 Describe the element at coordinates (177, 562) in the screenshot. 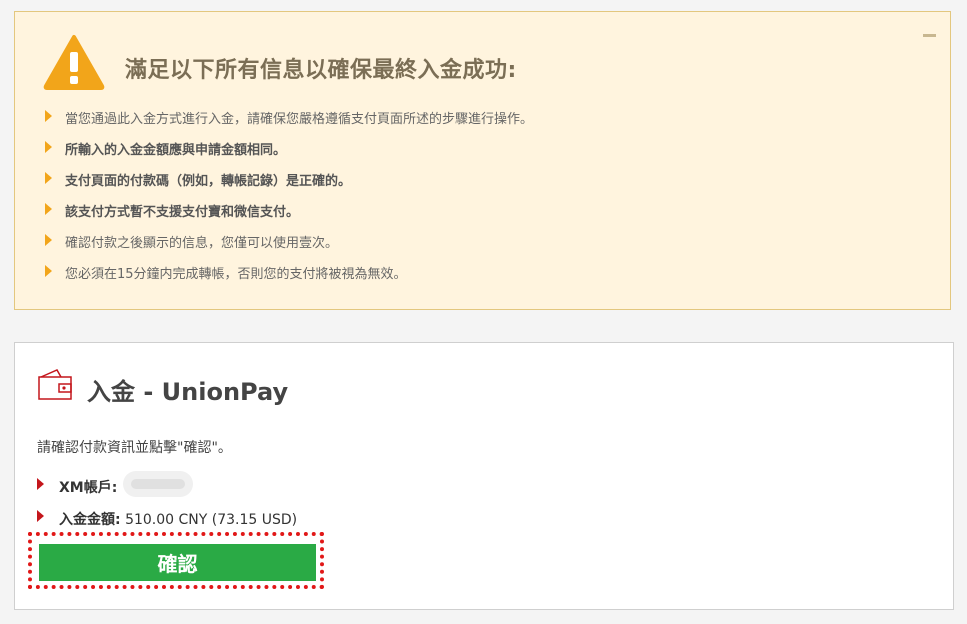

I see `confirm-button: 確認` at that location.